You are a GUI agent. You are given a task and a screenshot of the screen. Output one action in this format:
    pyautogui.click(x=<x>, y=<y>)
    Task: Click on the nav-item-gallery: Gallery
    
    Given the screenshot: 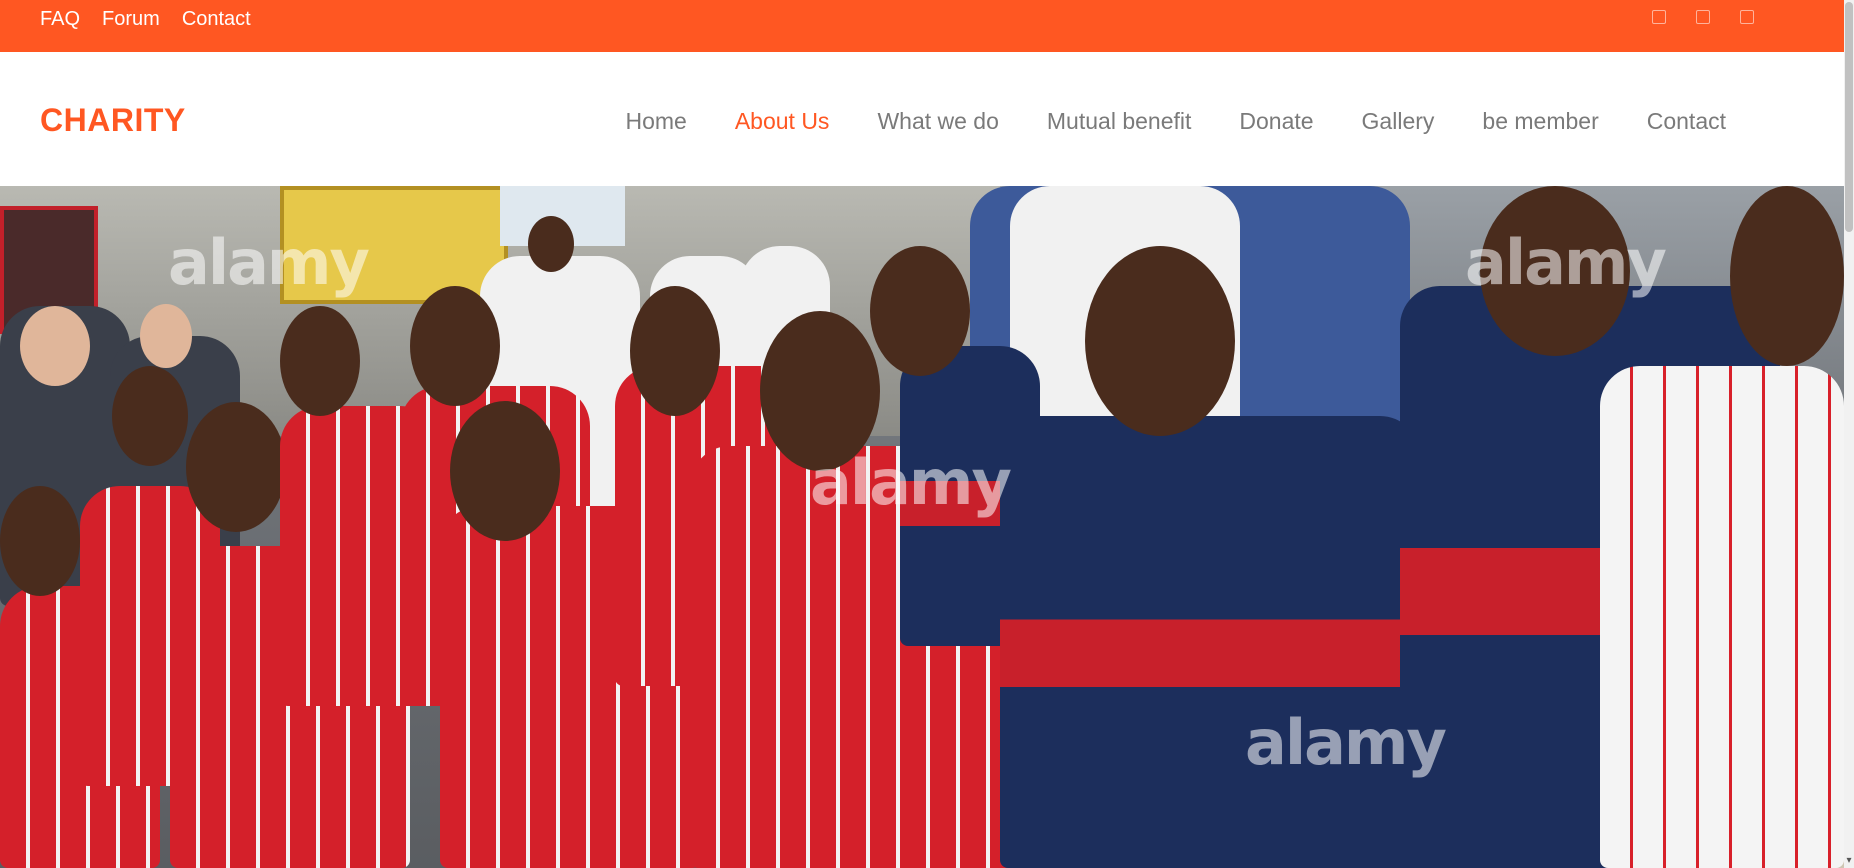 What is the action you would take?
    pyautogui.click(x=1398, y=121)
    